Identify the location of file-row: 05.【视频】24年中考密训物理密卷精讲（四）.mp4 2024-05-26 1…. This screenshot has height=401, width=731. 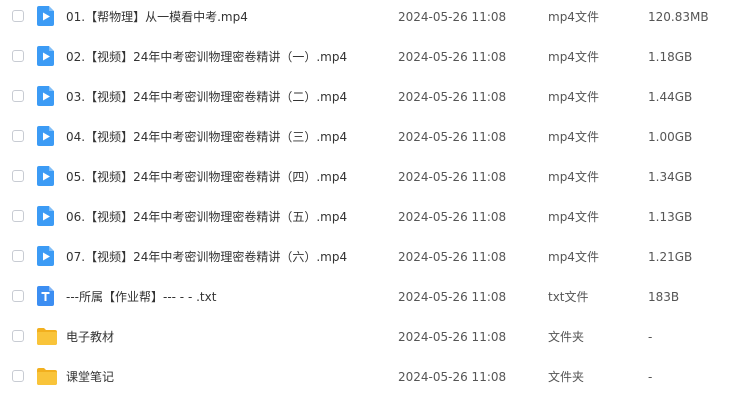
(365, 181).